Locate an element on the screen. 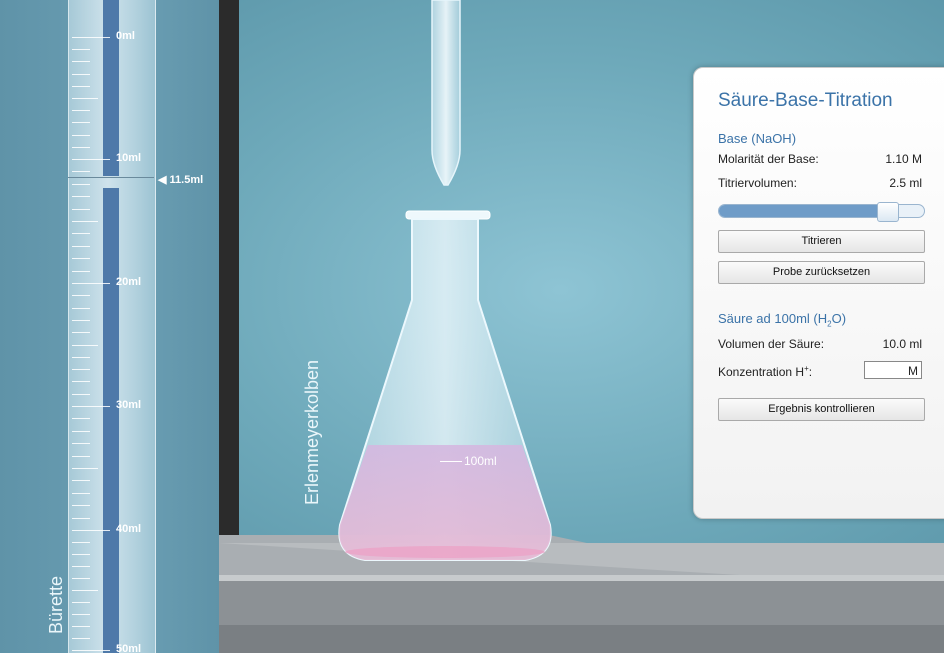 This screenshot has height=655, width=944. burette-tick-label: 0ml is located at coordinates (125, 36).